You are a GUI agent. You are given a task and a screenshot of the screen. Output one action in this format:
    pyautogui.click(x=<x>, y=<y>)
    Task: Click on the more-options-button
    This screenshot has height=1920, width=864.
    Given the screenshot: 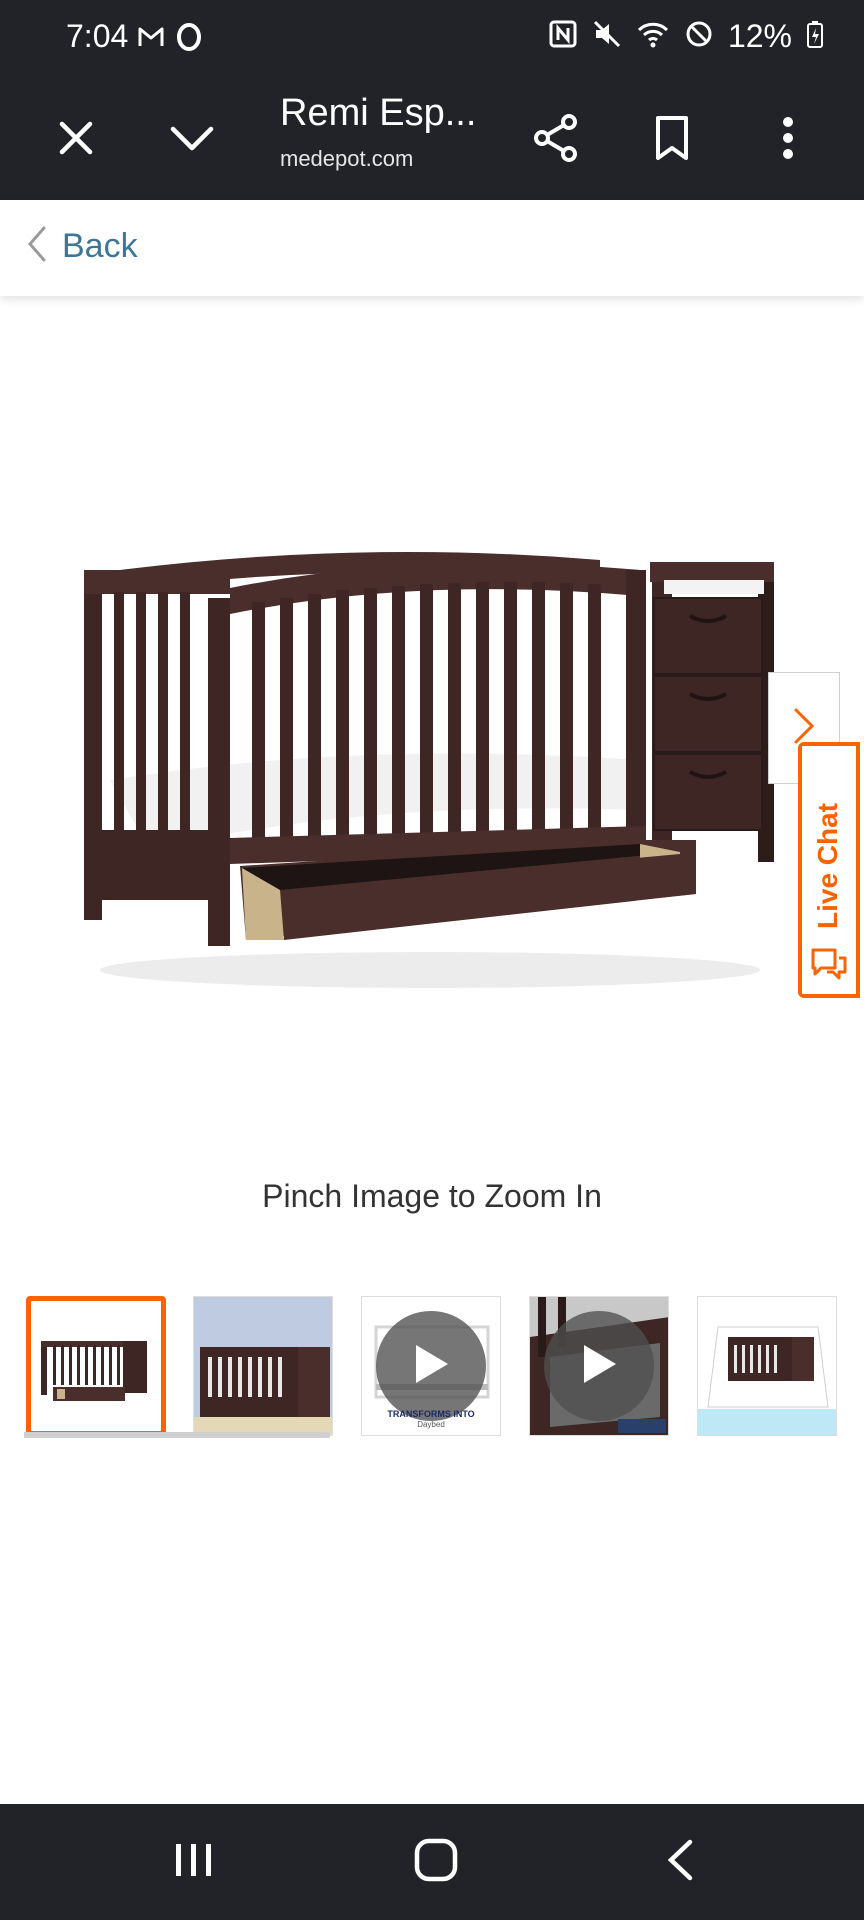 What is the action you would take?
    pyautogui.click(x=788, y=140)
    